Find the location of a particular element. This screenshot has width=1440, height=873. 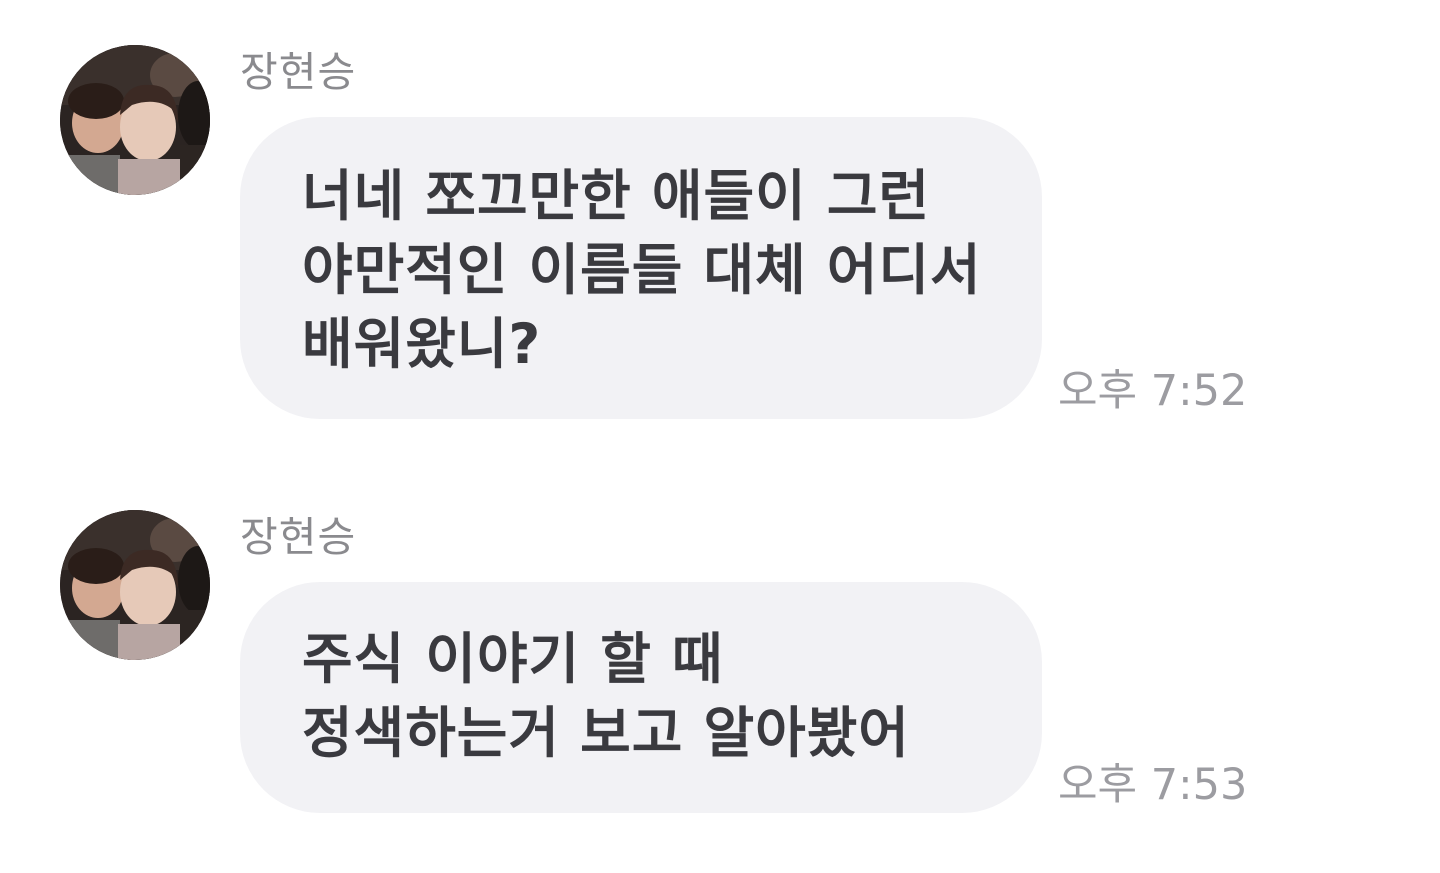

message-timestamp: 오후 7:52 is located at coordinates (1153, 391).